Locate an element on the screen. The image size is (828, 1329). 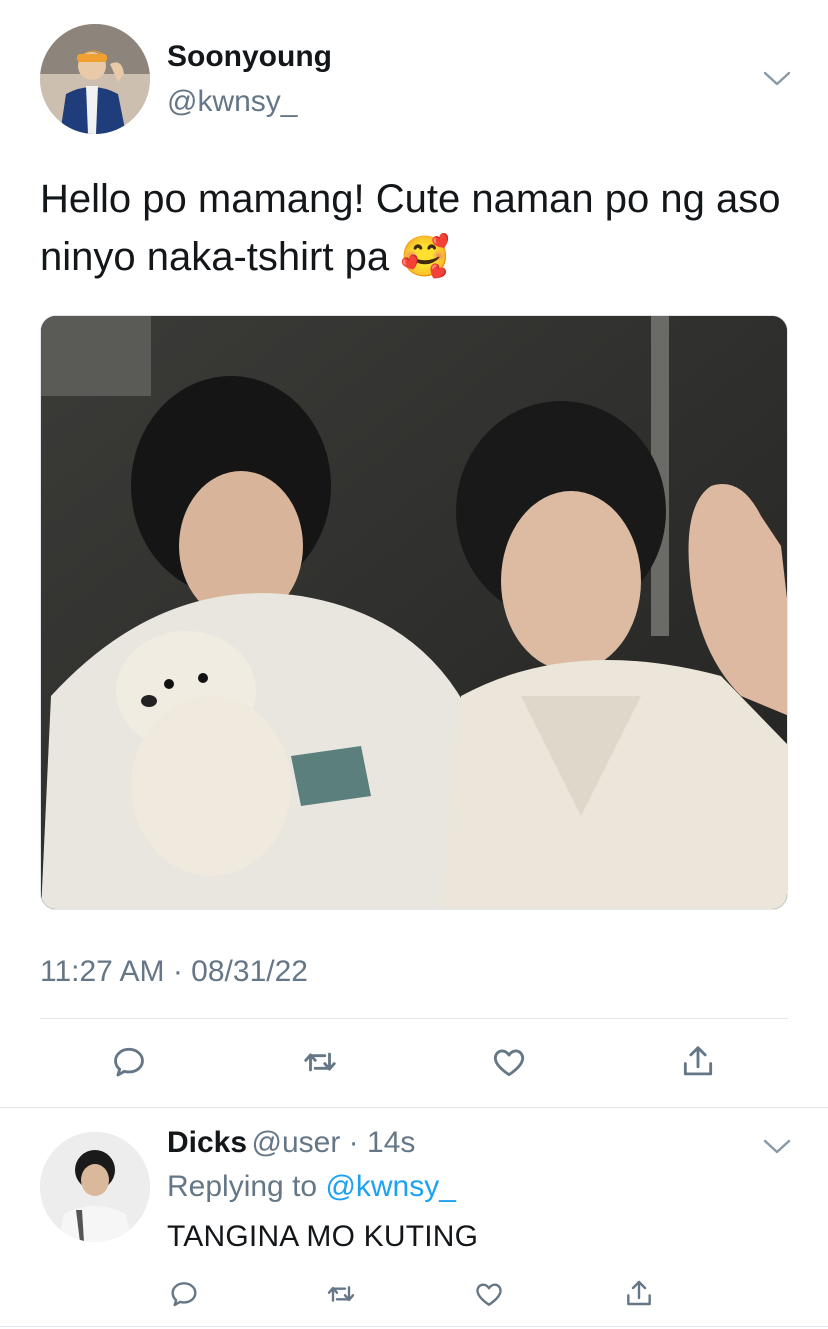
reply-author-handle: @user is located at coordinates (296, 1142).